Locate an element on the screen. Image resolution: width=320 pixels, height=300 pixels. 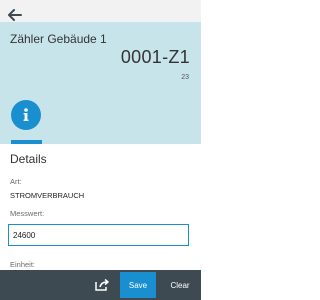
art-label: Art: is located at coordinates (16, 181).